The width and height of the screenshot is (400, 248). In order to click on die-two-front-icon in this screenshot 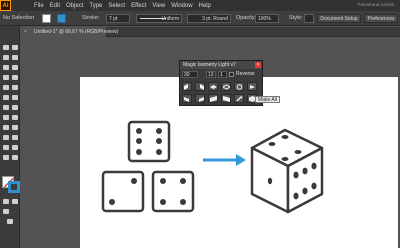, I will do `click(123, 191)`.